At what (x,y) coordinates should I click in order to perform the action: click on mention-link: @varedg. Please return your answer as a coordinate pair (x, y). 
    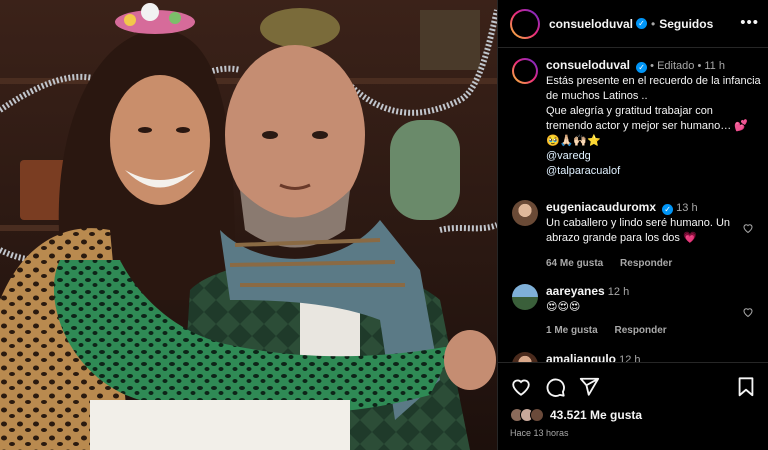
    Looking at the image, I should click on (654, 156).